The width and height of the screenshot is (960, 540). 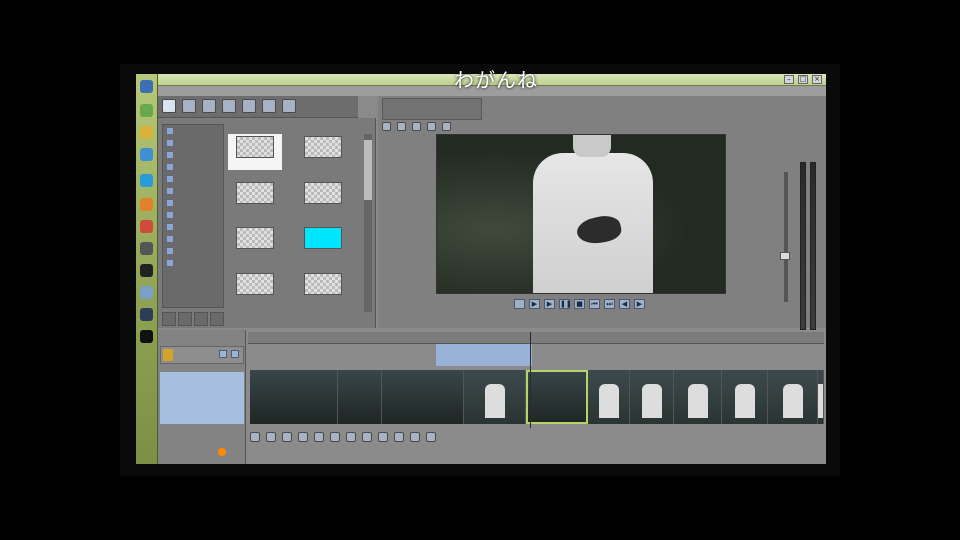 What do you see at coordinates (249, 106) in the screenshot?
I see `render-icon` at bounding box center [249, 106].